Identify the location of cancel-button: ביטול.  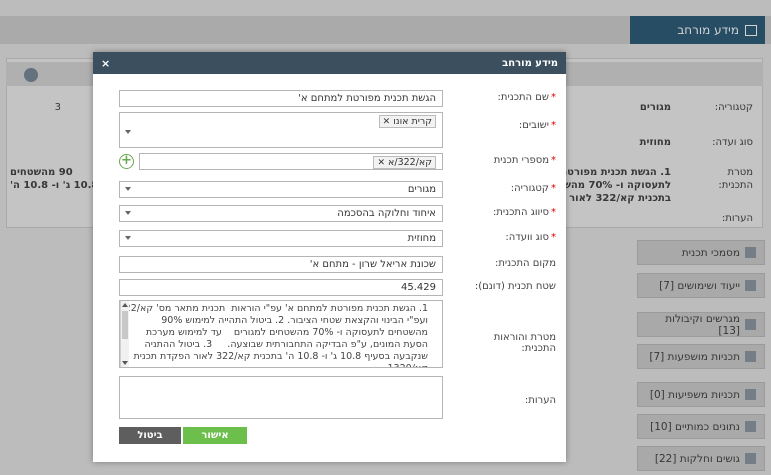
(150, 435).